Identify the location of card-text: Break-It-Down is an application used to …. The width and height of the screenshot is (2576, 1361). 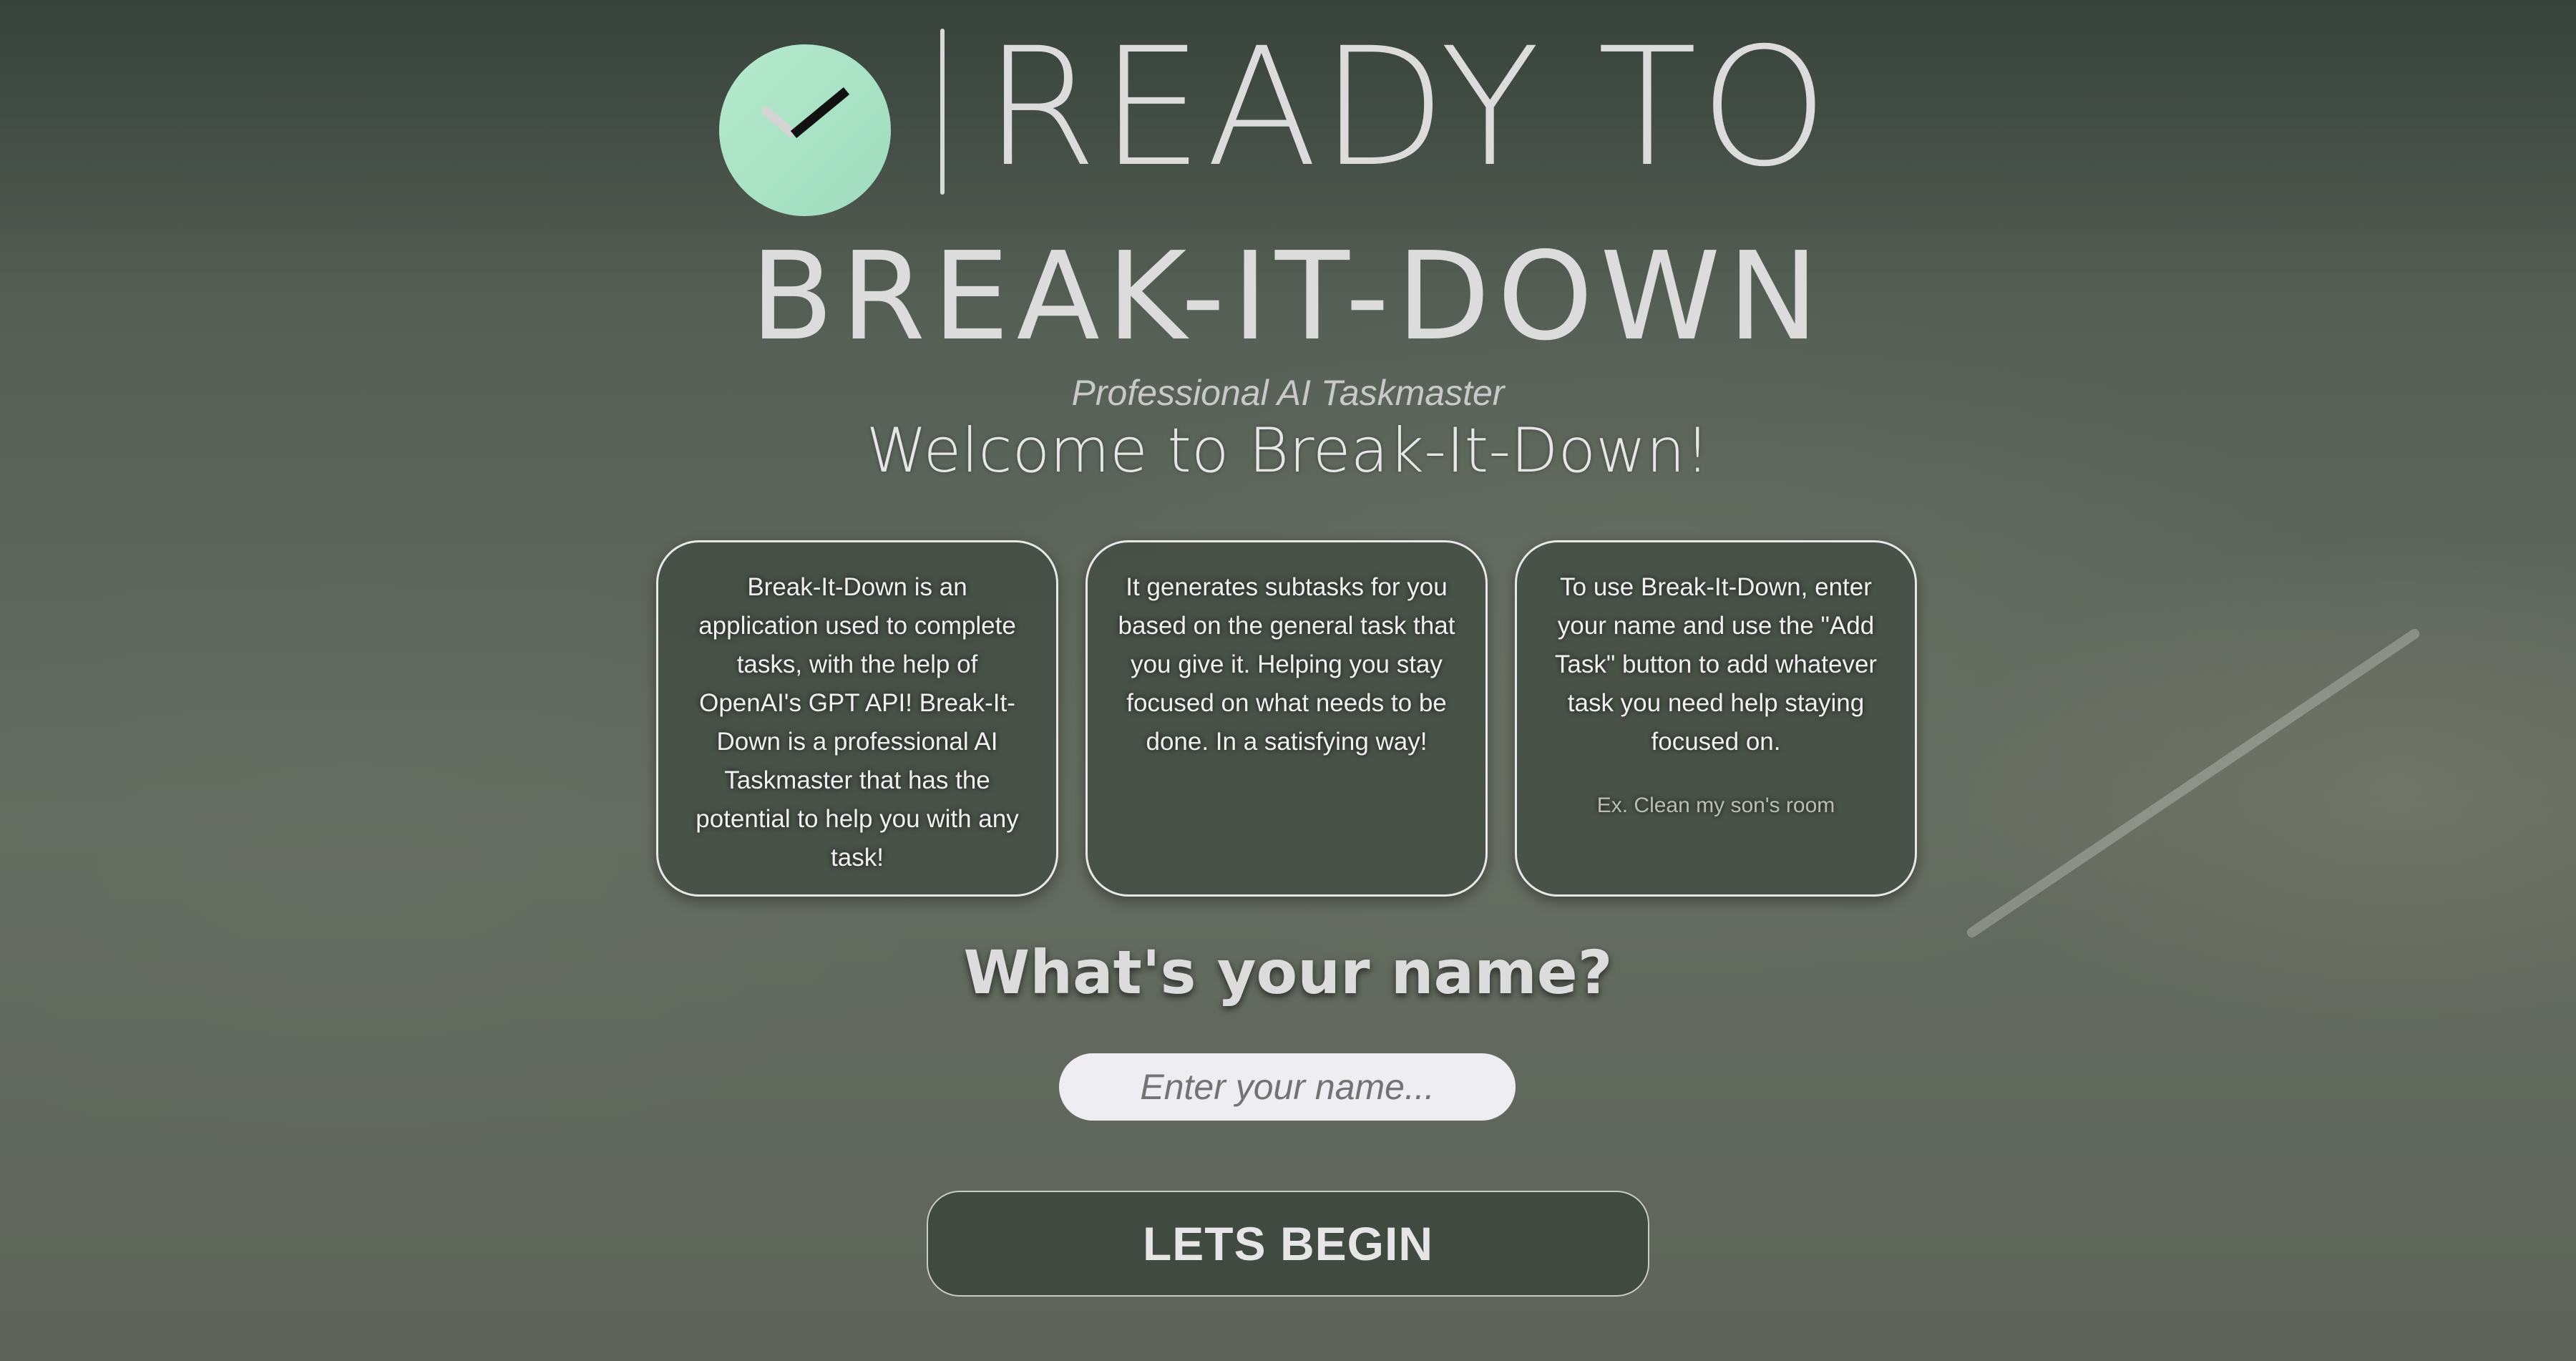
(858, 722).